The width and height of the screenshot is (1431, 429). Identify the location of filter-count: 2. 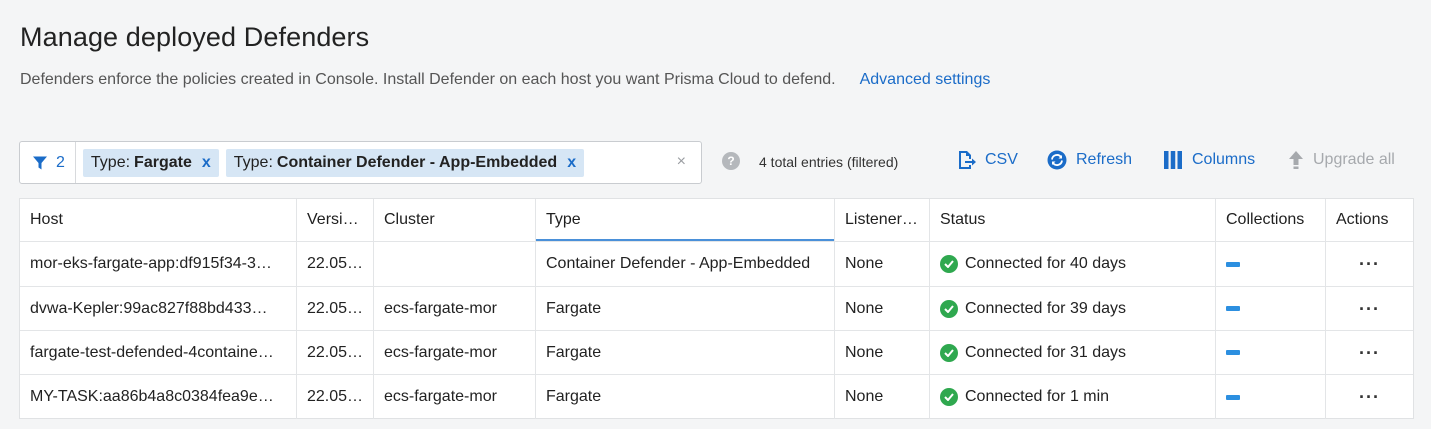
(60, 162).